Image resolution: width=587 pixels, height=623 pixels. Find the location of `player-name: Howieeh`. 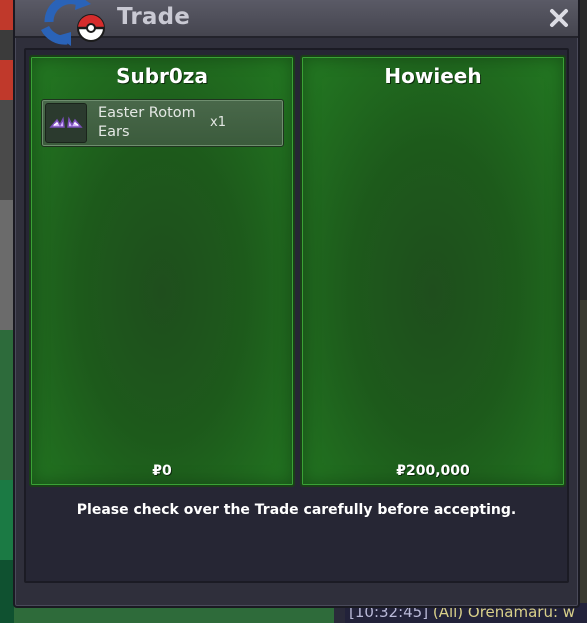

player-name: Howieeh is located at coordinates (433, 76).